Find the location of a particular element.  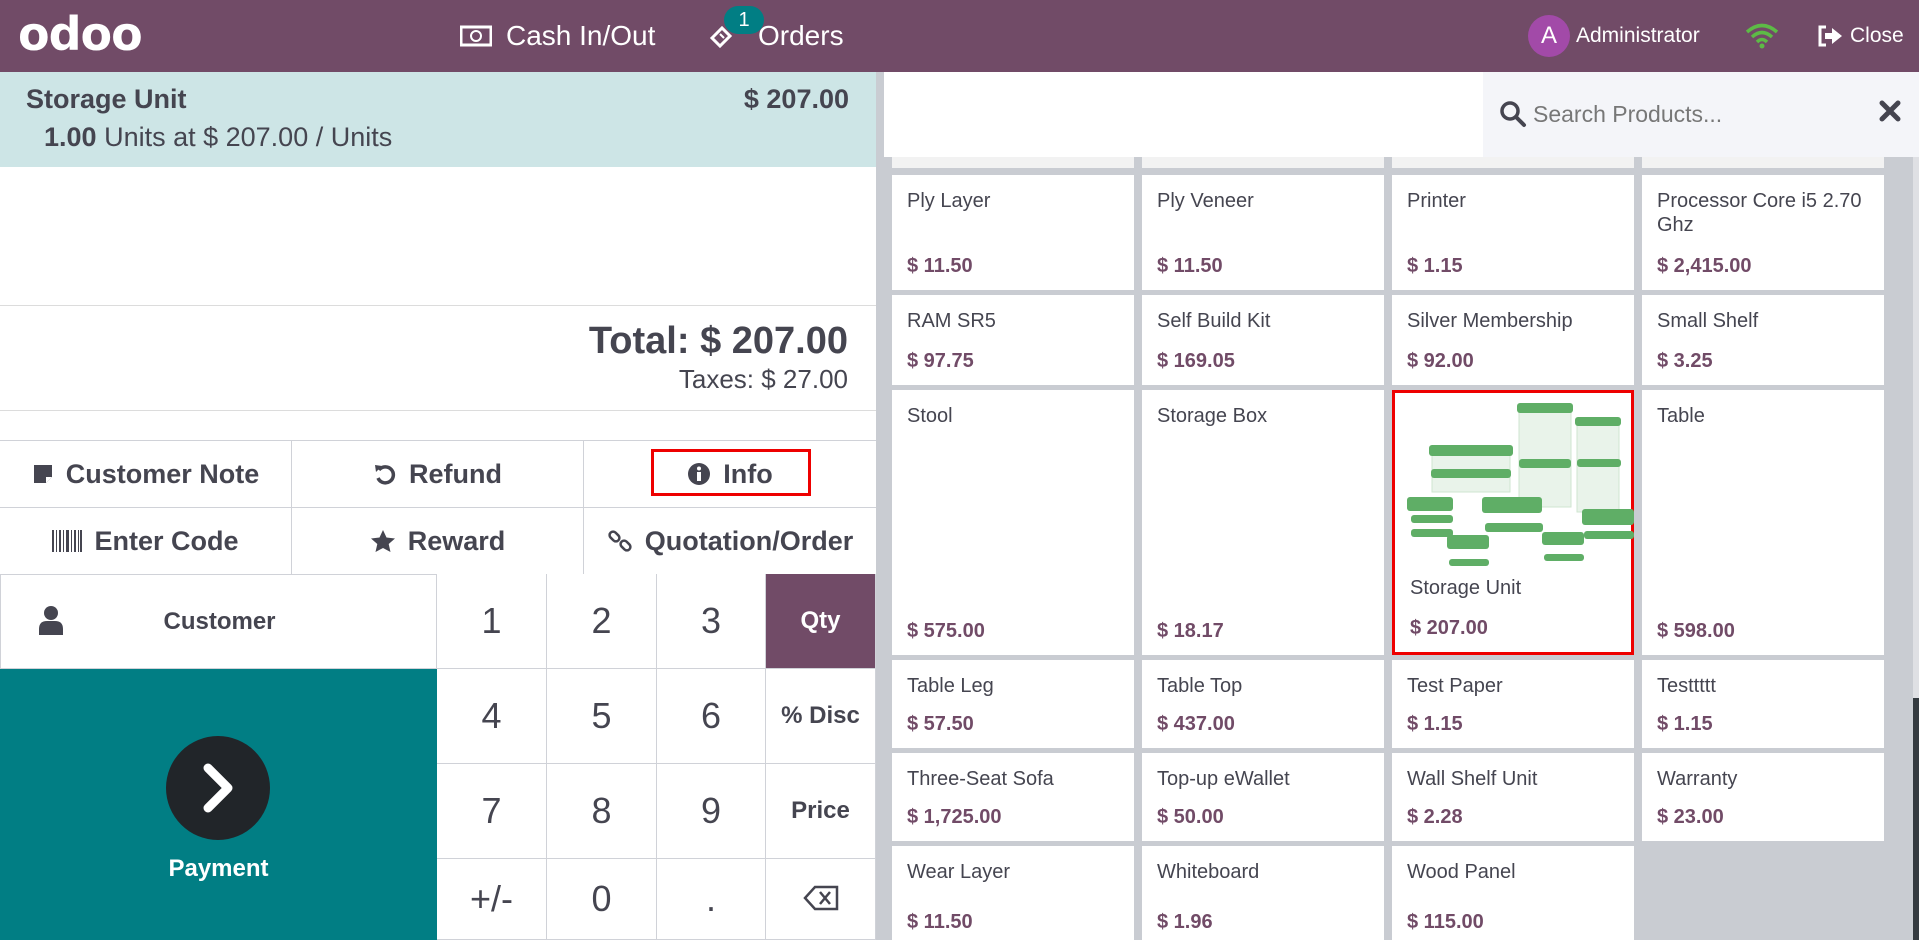

product-tile: Ply Veneer $ 11.50 is located at coordinates (1263, 232).